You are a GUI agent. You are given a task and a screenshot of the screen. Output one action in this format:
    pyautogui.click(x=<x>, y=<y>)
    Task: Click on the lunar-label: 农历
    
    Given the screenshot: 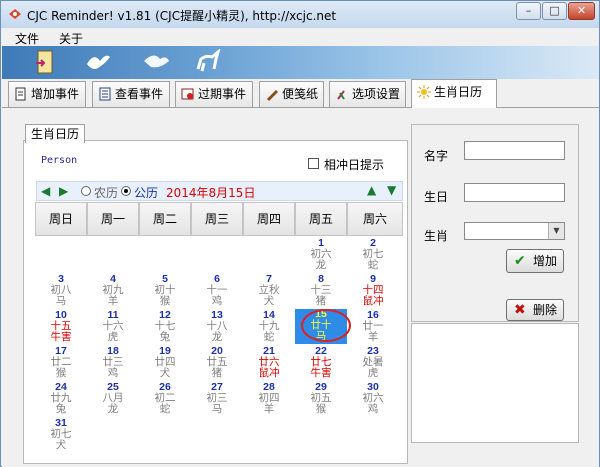 What is the action you would take?
    pyautogui.click(x=106, y=193)
    